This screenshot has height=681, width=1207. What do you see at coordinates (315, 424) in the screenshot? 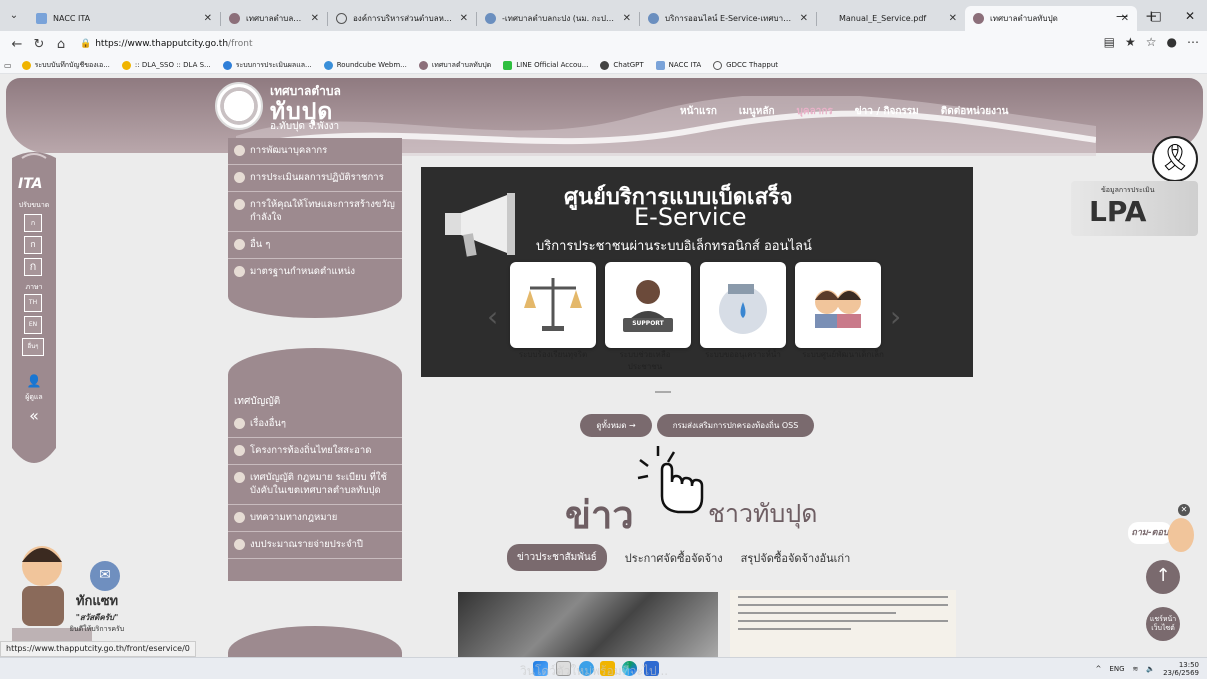
I see `menu-item-misc: เรื่องอื่นๆ` at bounding box center [315, 424].